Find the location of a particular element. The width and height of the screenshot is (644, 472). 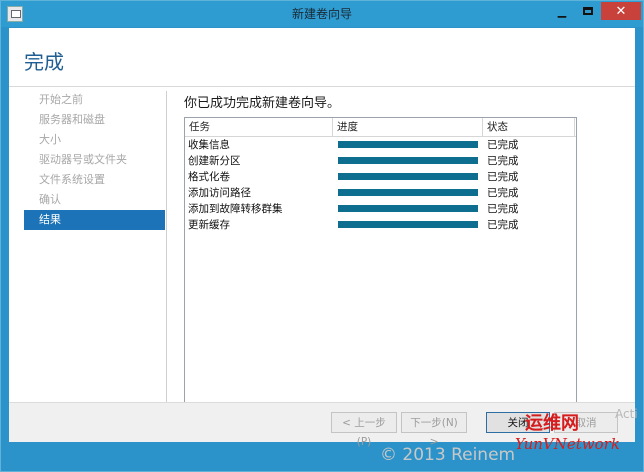

table-row: 添加到故障转移群集 已完成 is located at coordinates (380, 209).